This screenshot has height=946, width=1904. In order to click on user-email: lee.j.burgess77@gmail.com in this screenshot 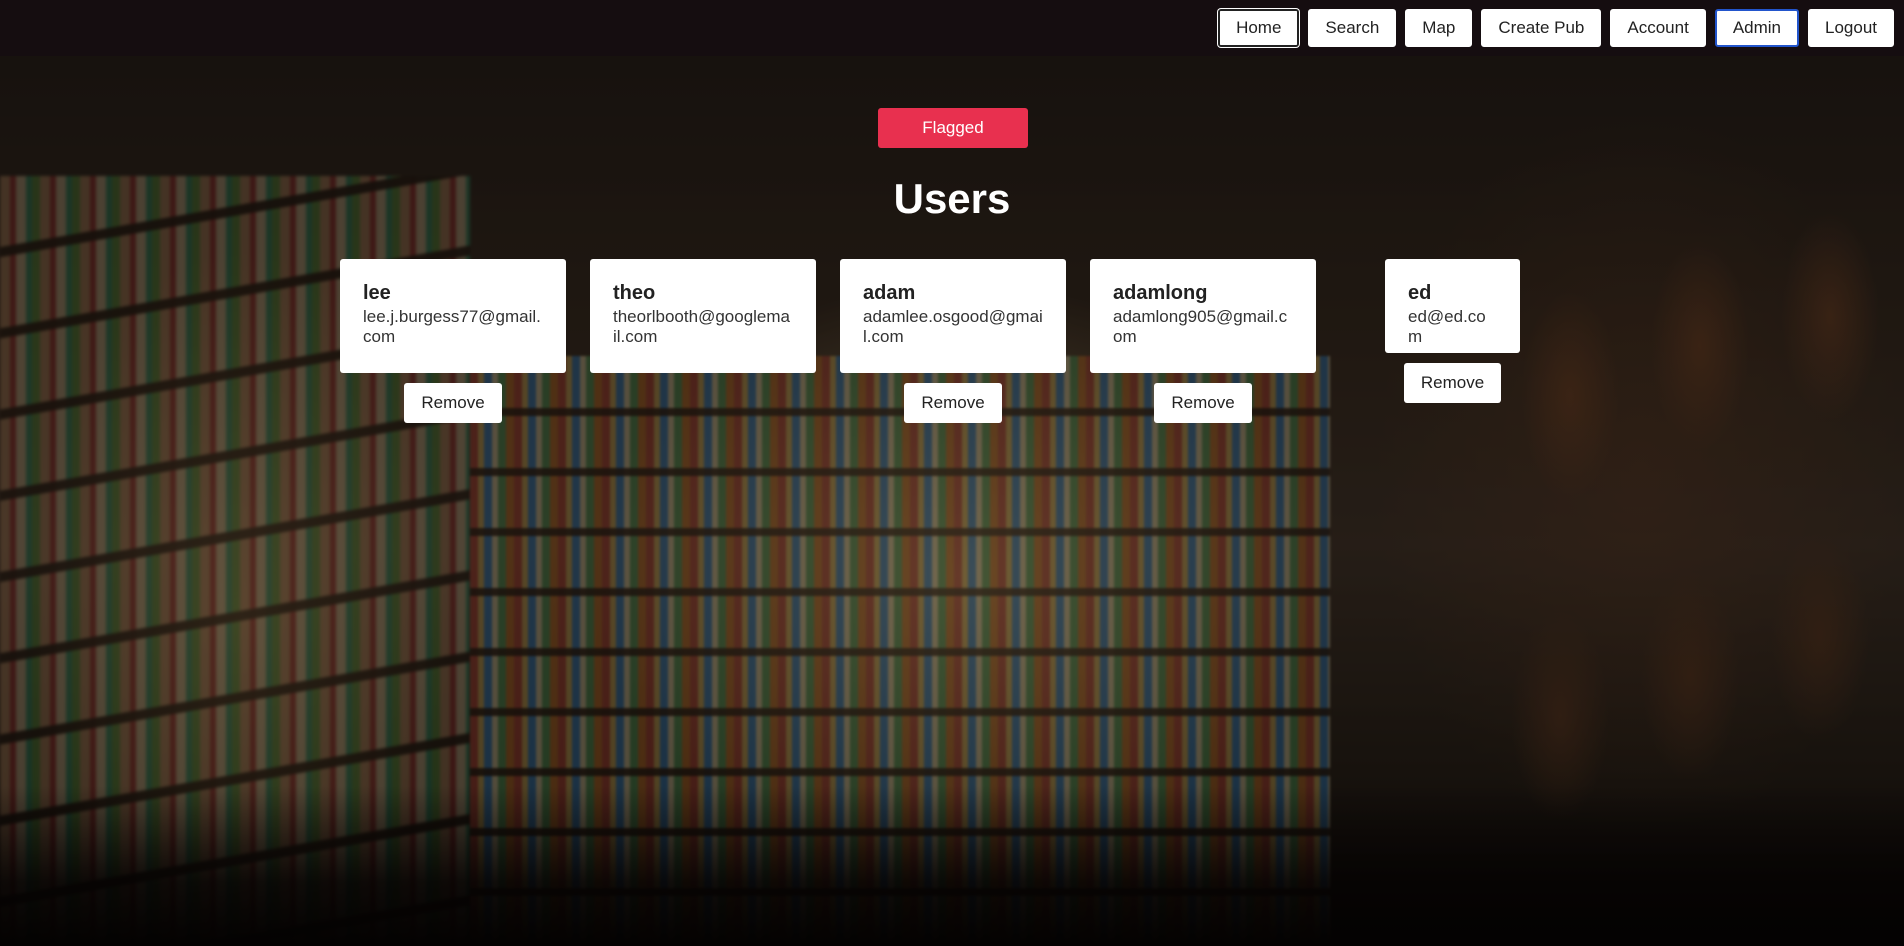, I will do `click(452, 326)`.